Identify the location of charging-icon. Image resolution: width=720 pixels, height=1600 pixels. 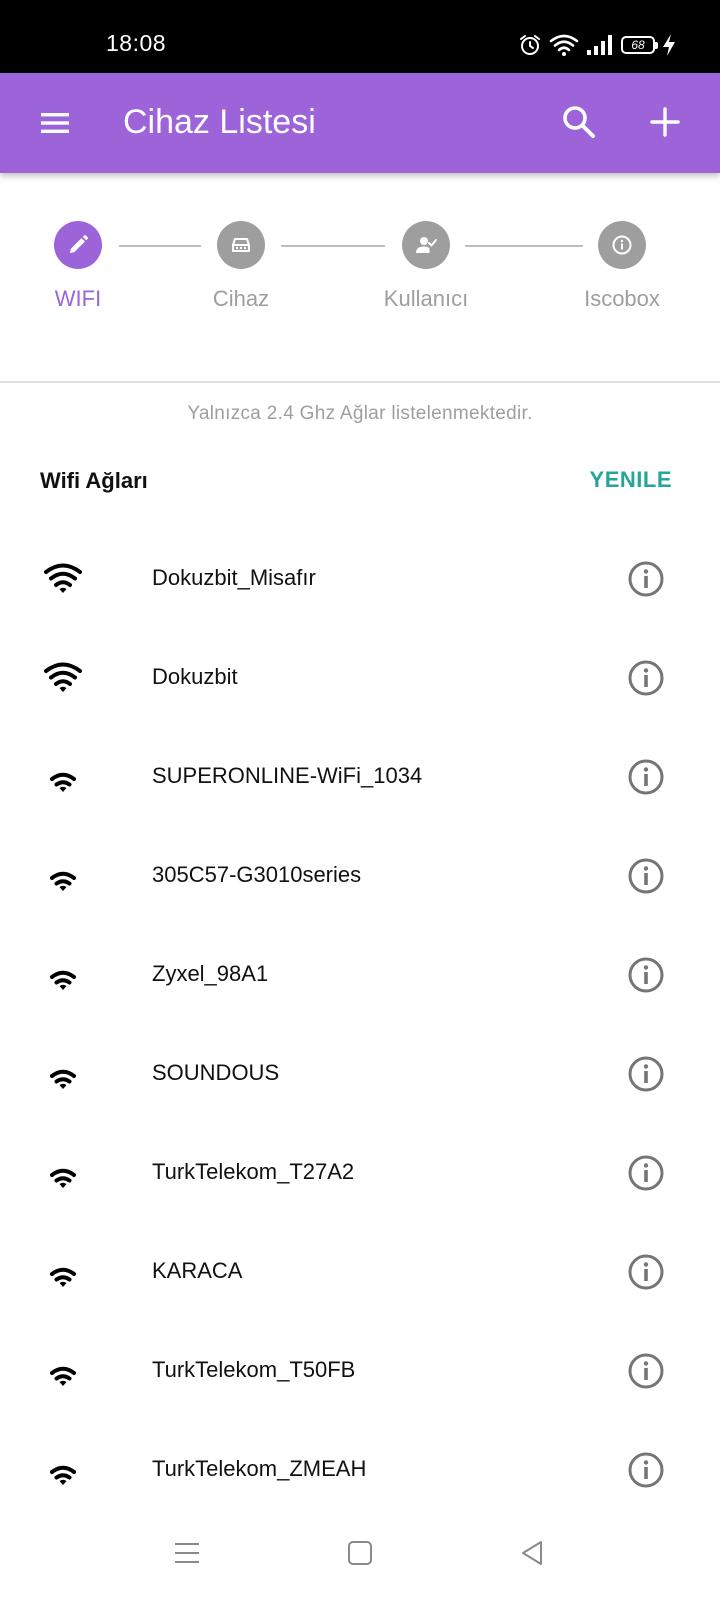
(669, 45).